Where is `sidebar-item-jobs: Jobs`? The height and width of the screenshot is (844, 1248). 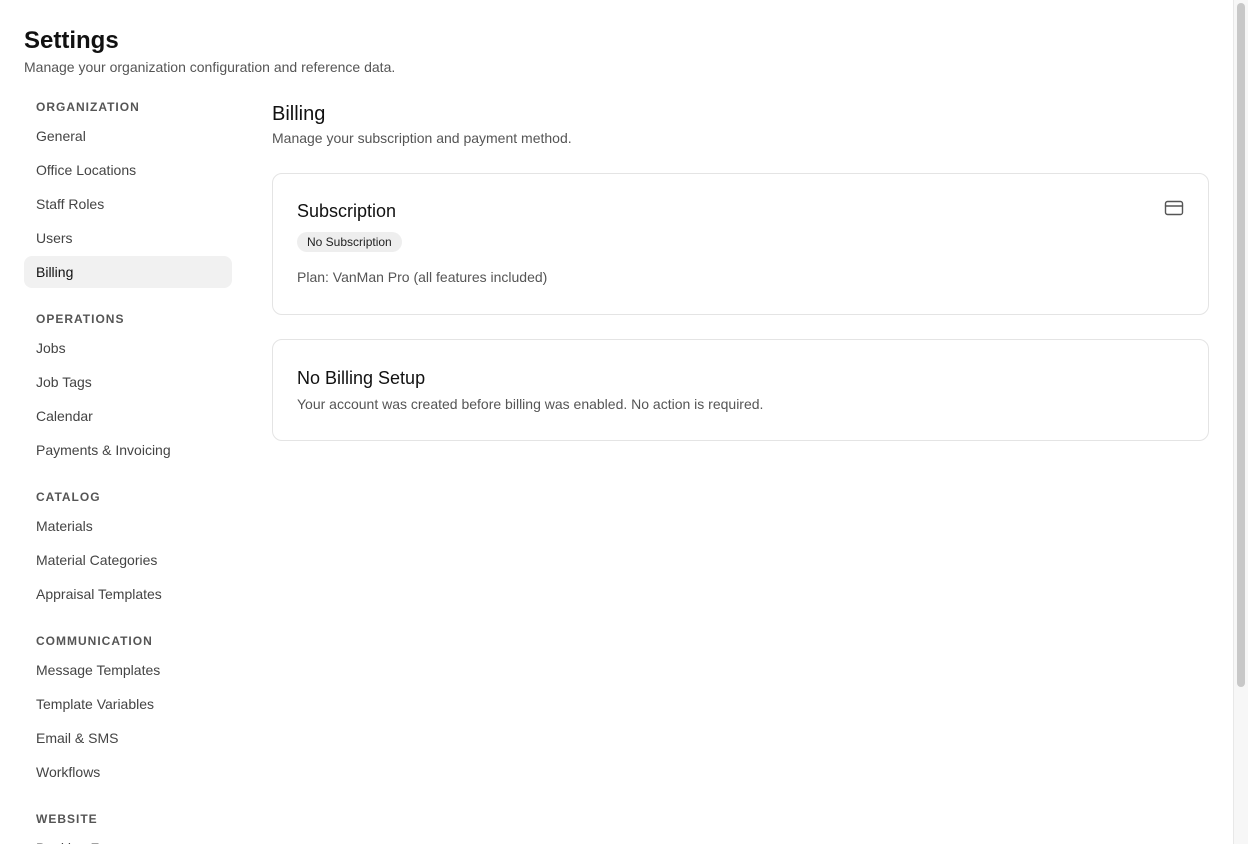 sidebar-item-jobs: Jobs is located at coordinates (128, 348).